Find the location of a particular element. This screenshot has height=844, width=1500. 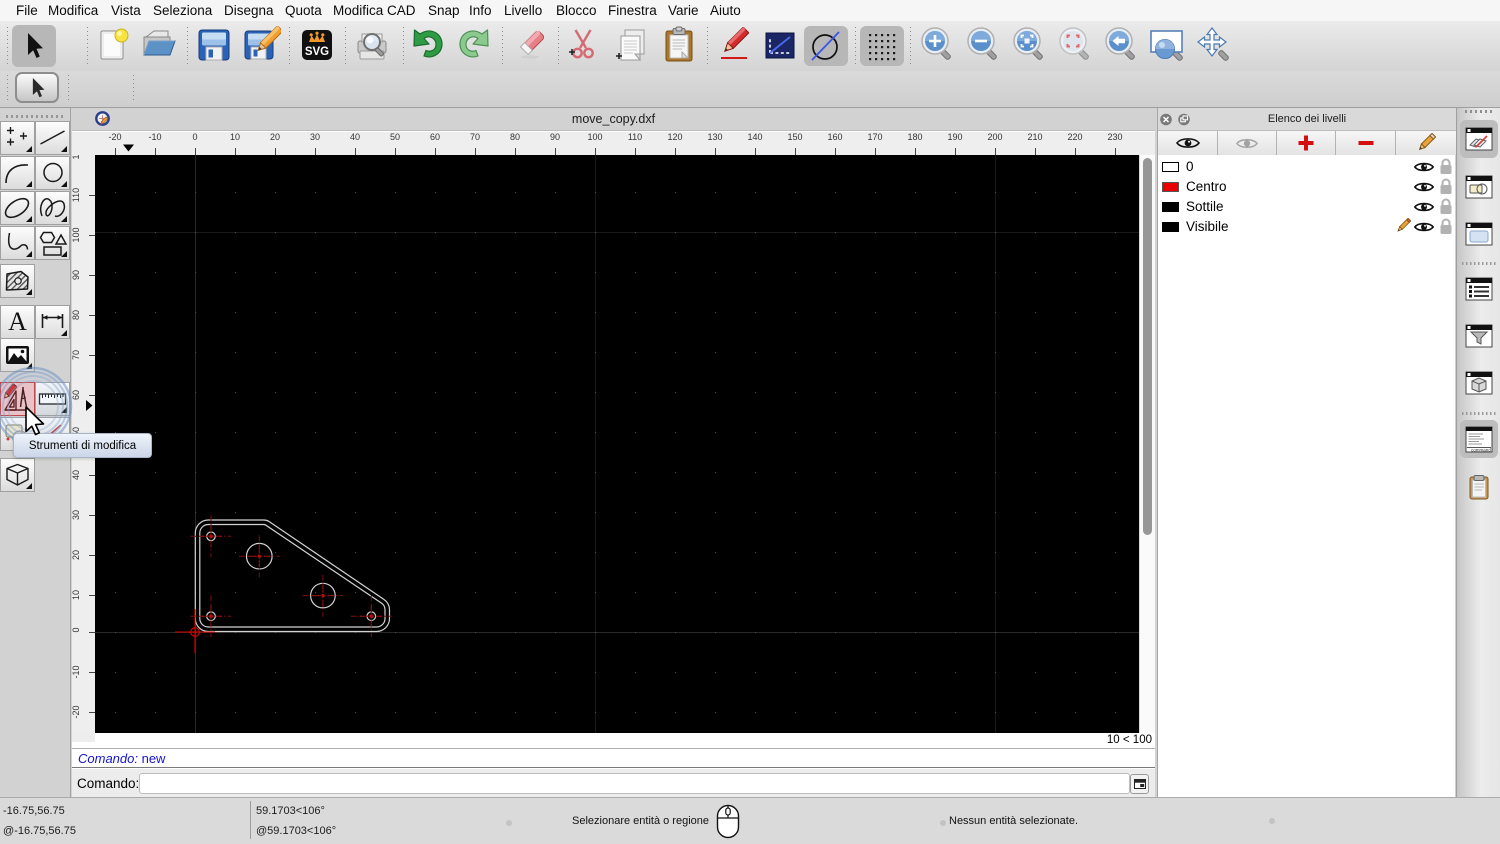

svg-text: command is located at coordinates (1481, 449).